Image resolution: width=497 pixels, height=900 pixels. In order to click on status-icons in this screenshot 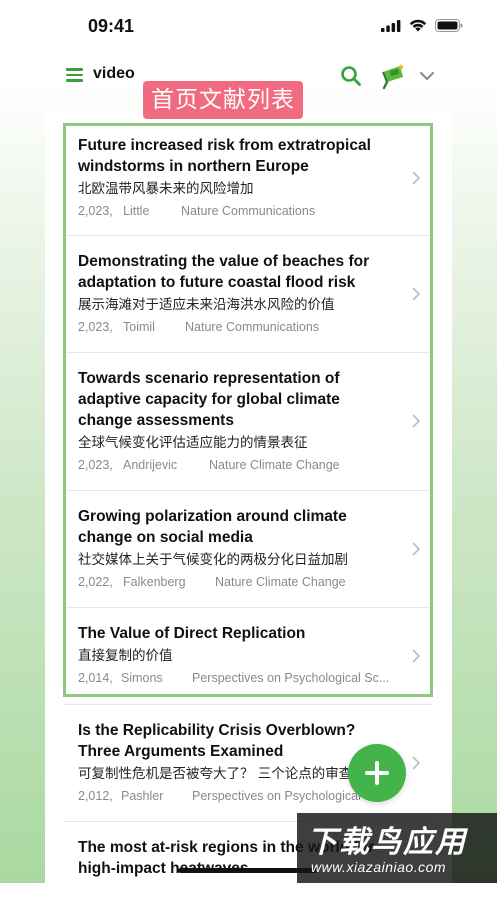, I will do `click(422, 25)`.